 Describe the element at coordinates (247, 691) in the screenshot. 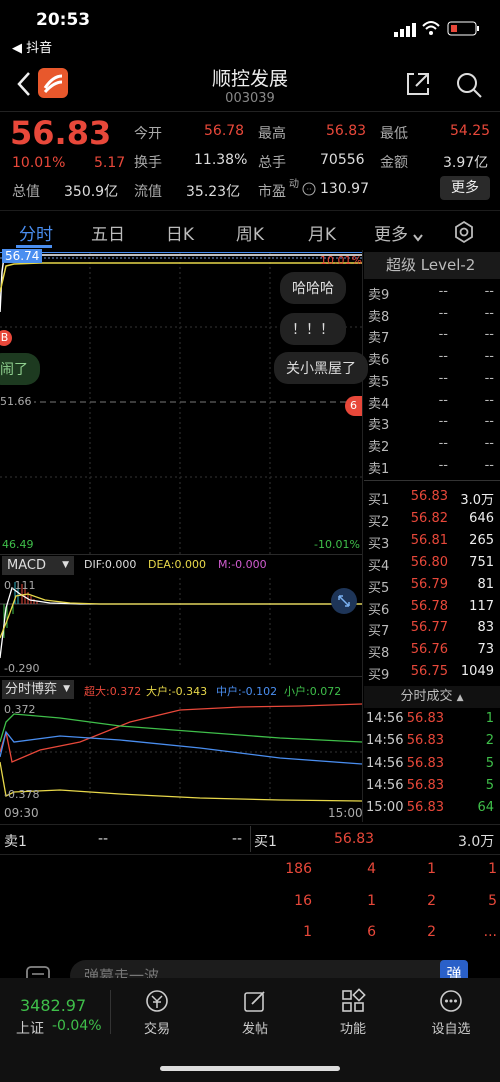

I see `bo-medium: 中户:-0.102` at that location.